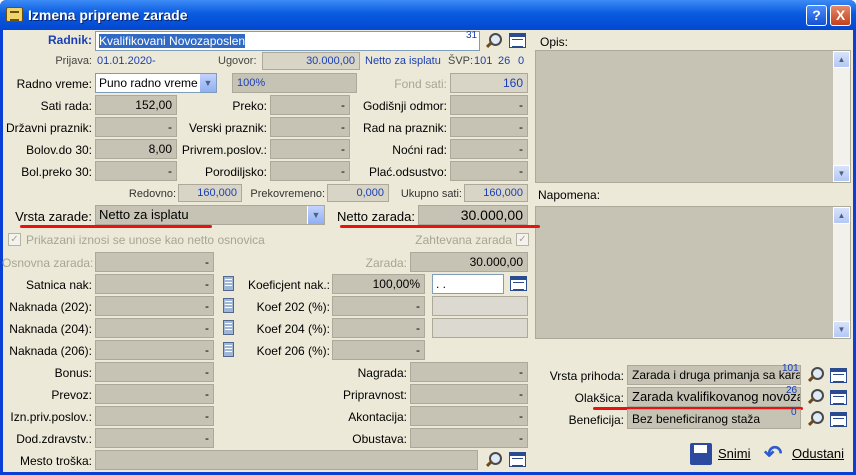  Describe the element at coordinates (310, 149) in the screenshot. I see `privrem-poslov-value: -` at that location.